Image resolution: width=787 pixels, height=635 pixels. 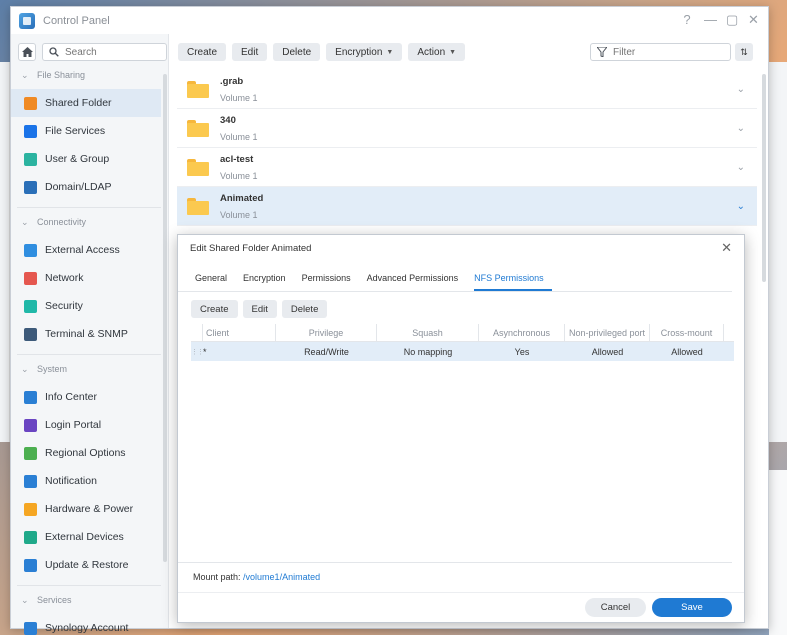 I want to click on sidebar-section-services: ⌄ Services, so click(x=89, y=600).